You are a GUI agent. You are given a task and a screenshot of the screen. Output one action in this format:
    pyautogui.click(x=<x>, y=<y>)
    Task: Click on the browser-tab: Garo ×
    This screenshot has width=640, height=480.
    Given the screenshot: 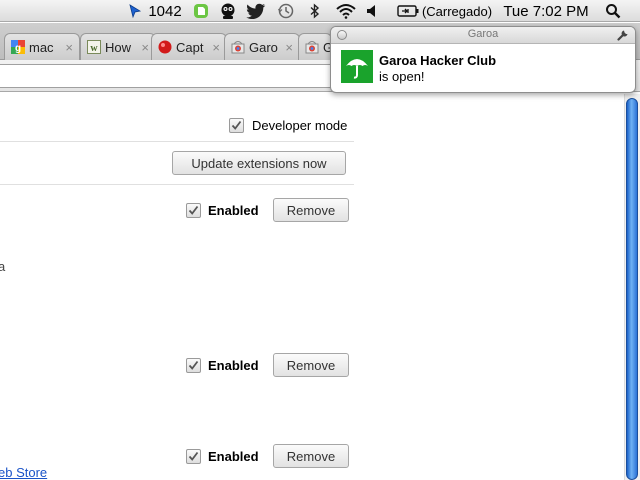 What is the action you would take?
    pyautogui.click(x=262, y=46)
    